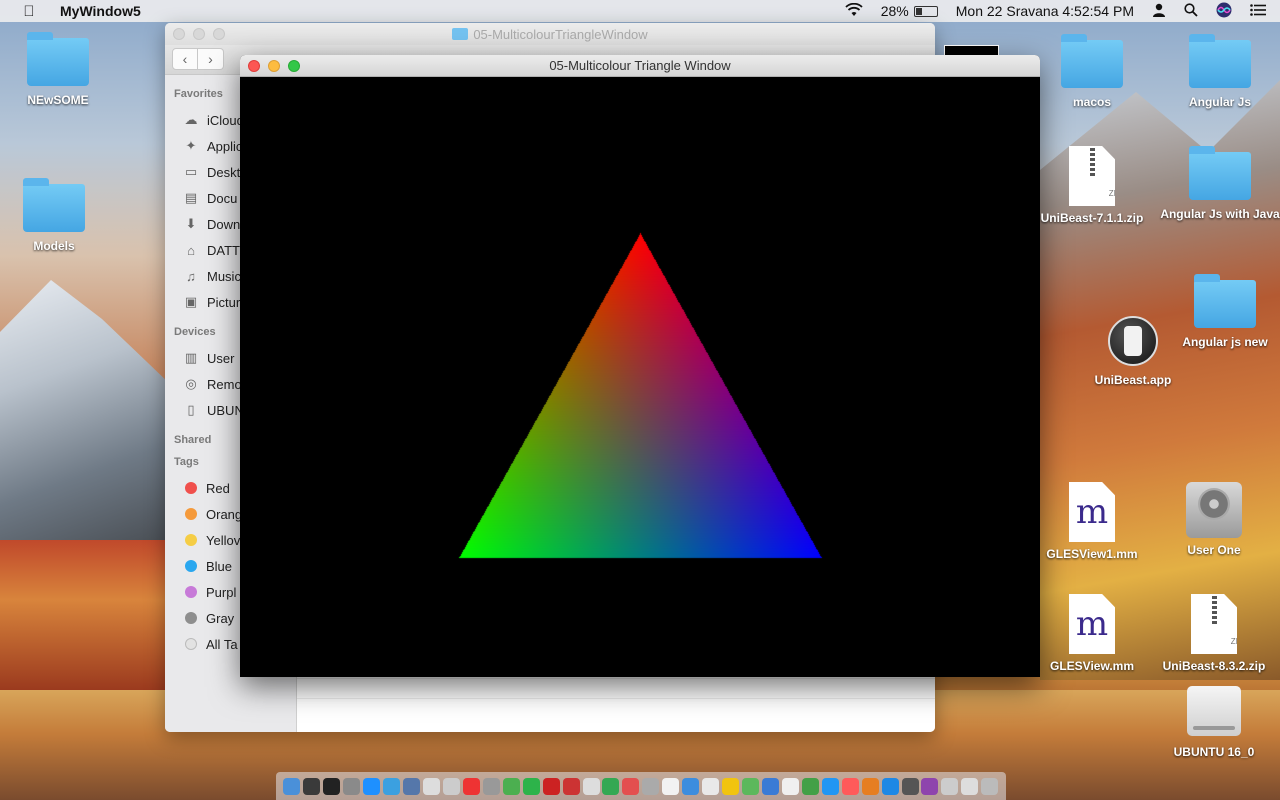 The image size is (1280, 800). Describe the element at coordinates (179, 34) in the screenshot. I see `finder-close-button` at that location.